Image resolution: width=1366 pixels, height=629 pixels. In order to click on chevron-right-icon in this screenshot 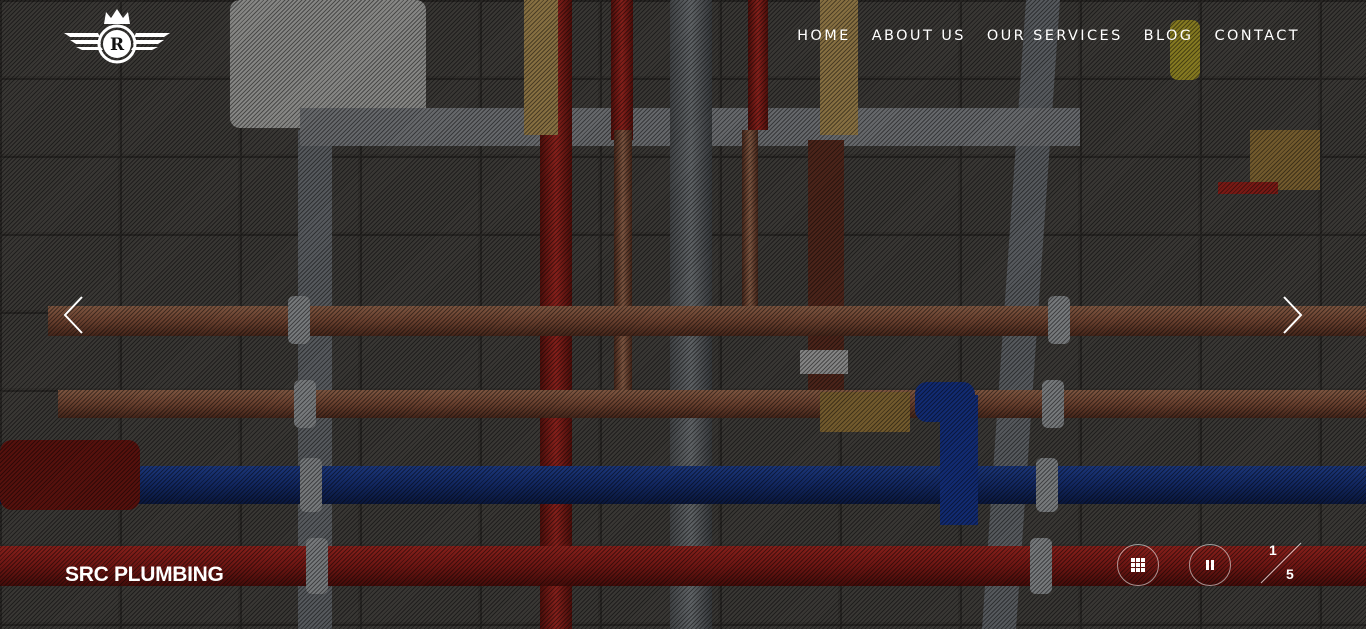, I will do `click(1293, 315)`.